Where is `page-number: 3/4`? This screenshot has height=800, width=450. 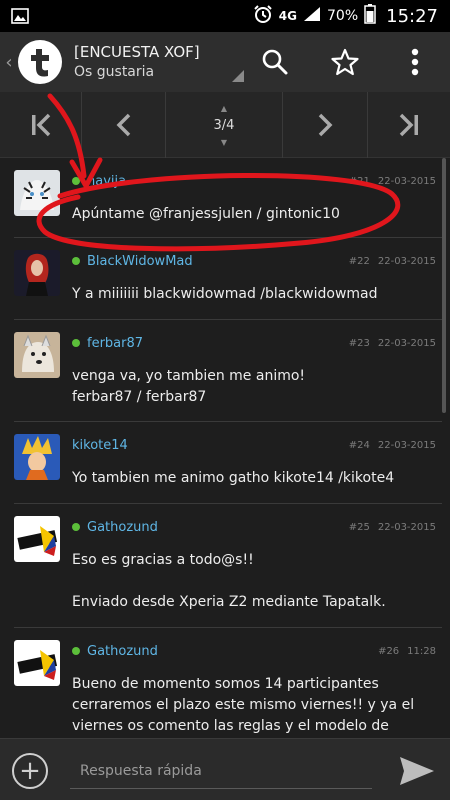 page-number: 3/4 is located at coordinates (224, 125).